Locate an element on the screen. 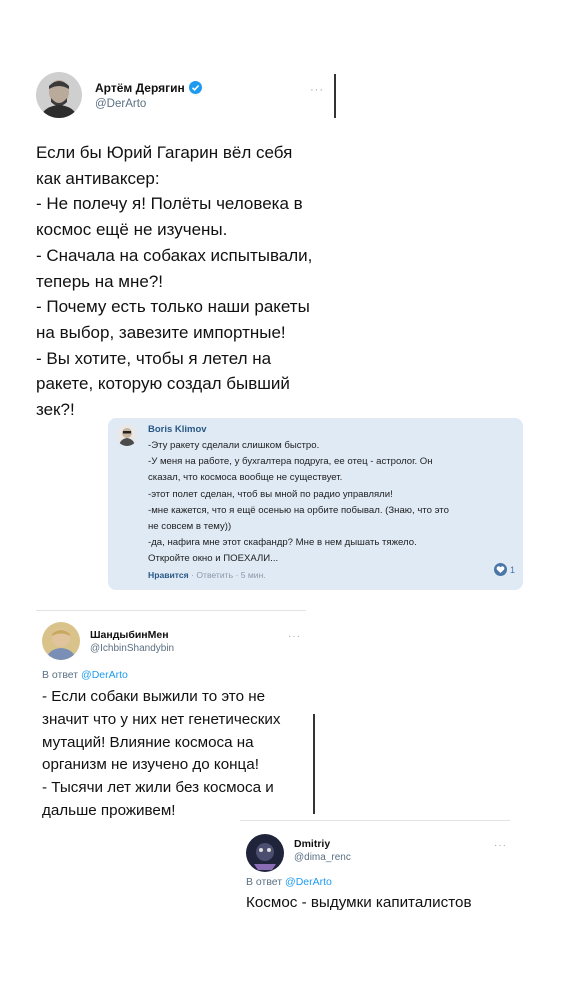 The image size is (562, 1000). like-button: 1 is located at coordinates (504, 569).